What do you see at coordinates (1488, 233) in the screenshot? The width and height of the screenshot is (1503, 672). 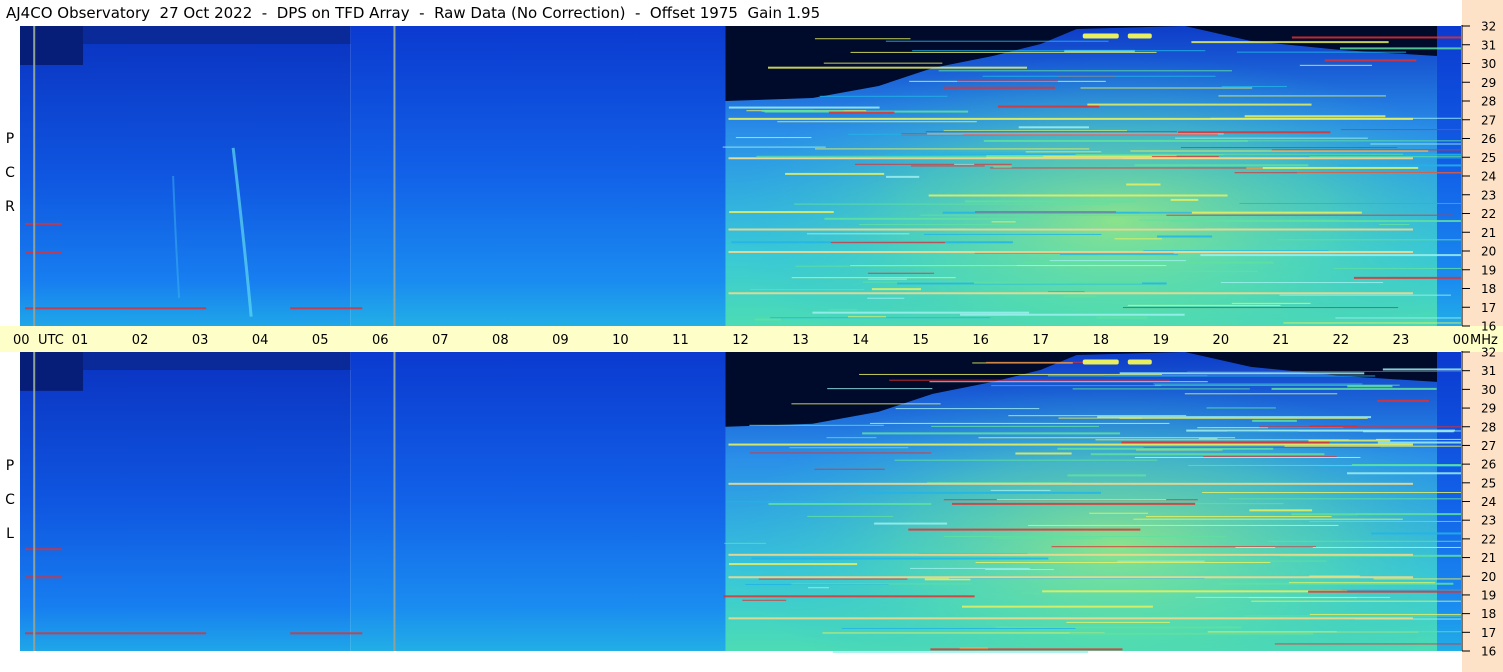 I see `freq-tick-label: 21` at bounding box center [1488, 233].